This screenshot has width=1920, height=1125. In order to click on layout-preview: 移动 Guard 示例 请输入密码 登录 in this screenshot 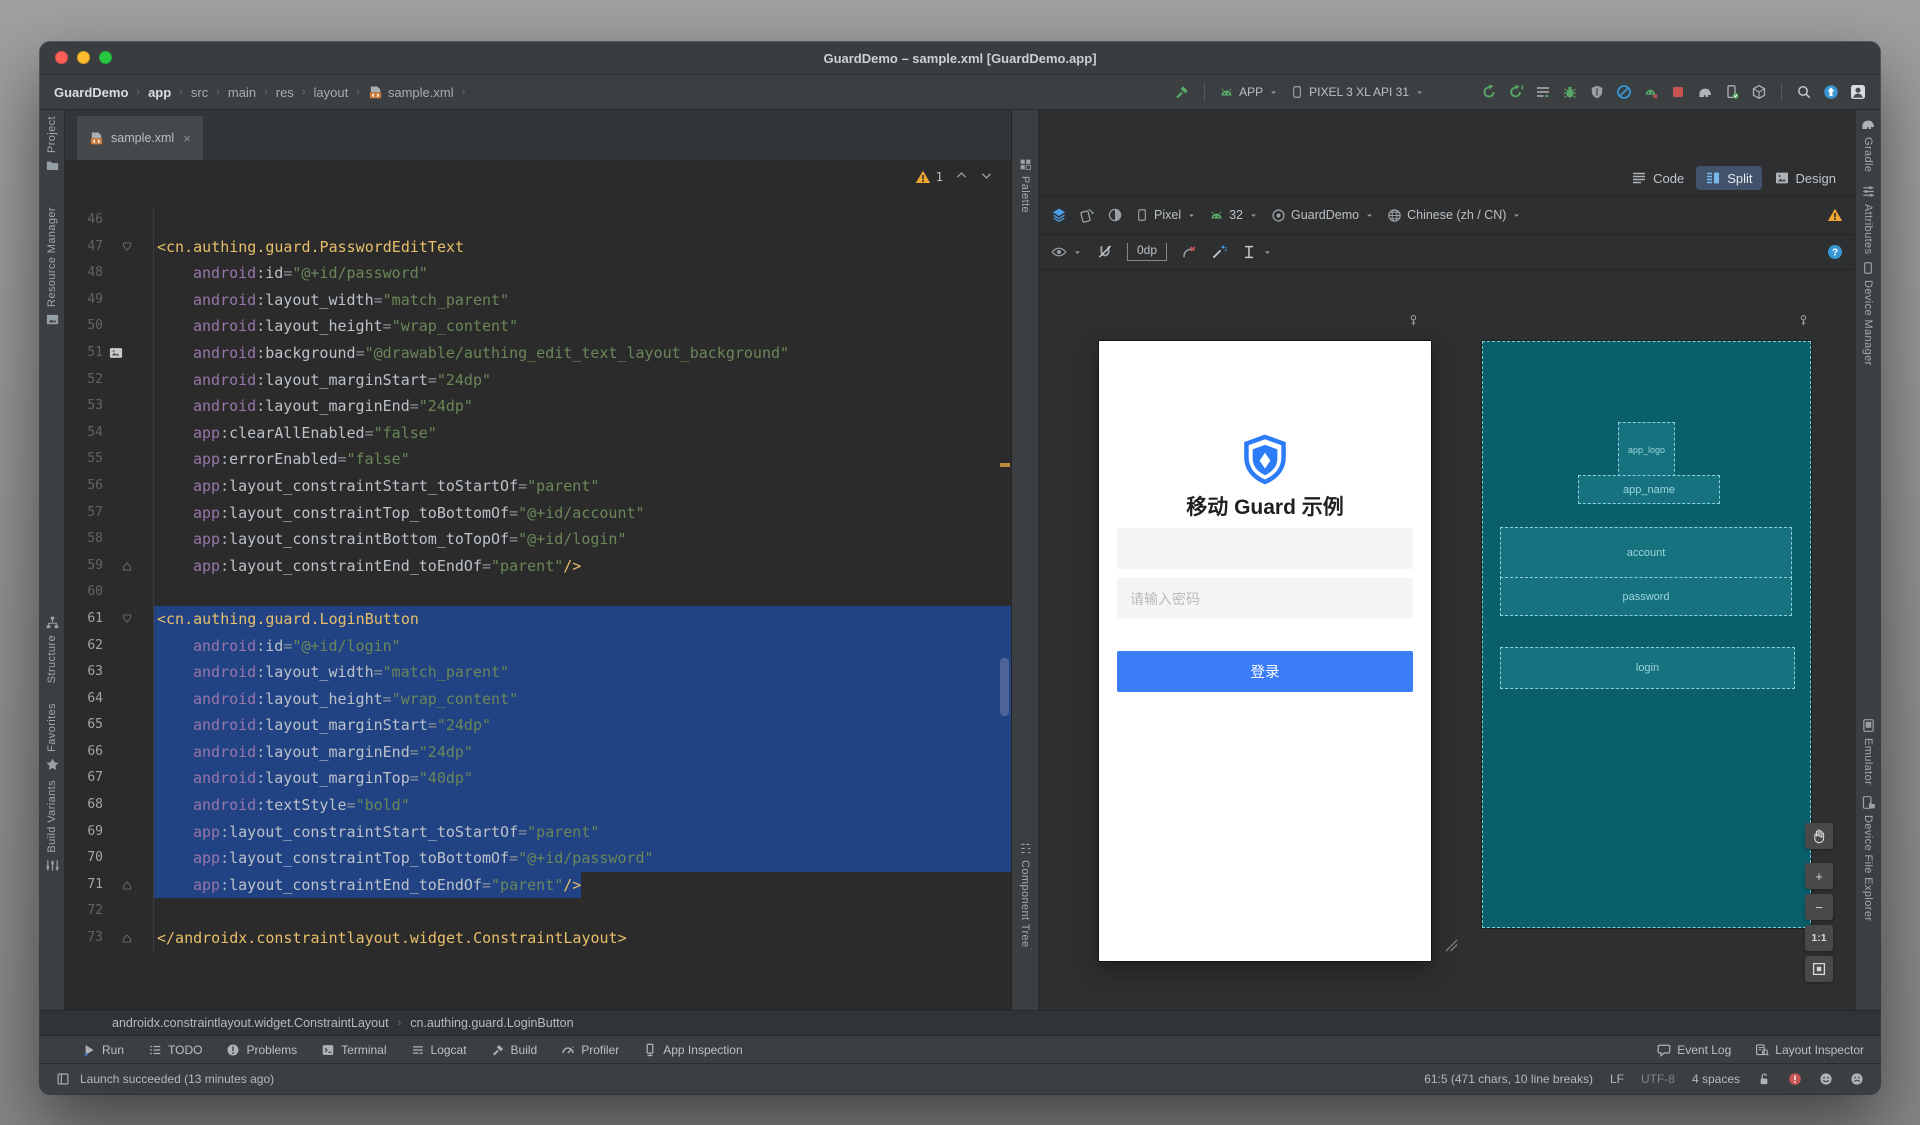, I will do `click(1265, 651)`.